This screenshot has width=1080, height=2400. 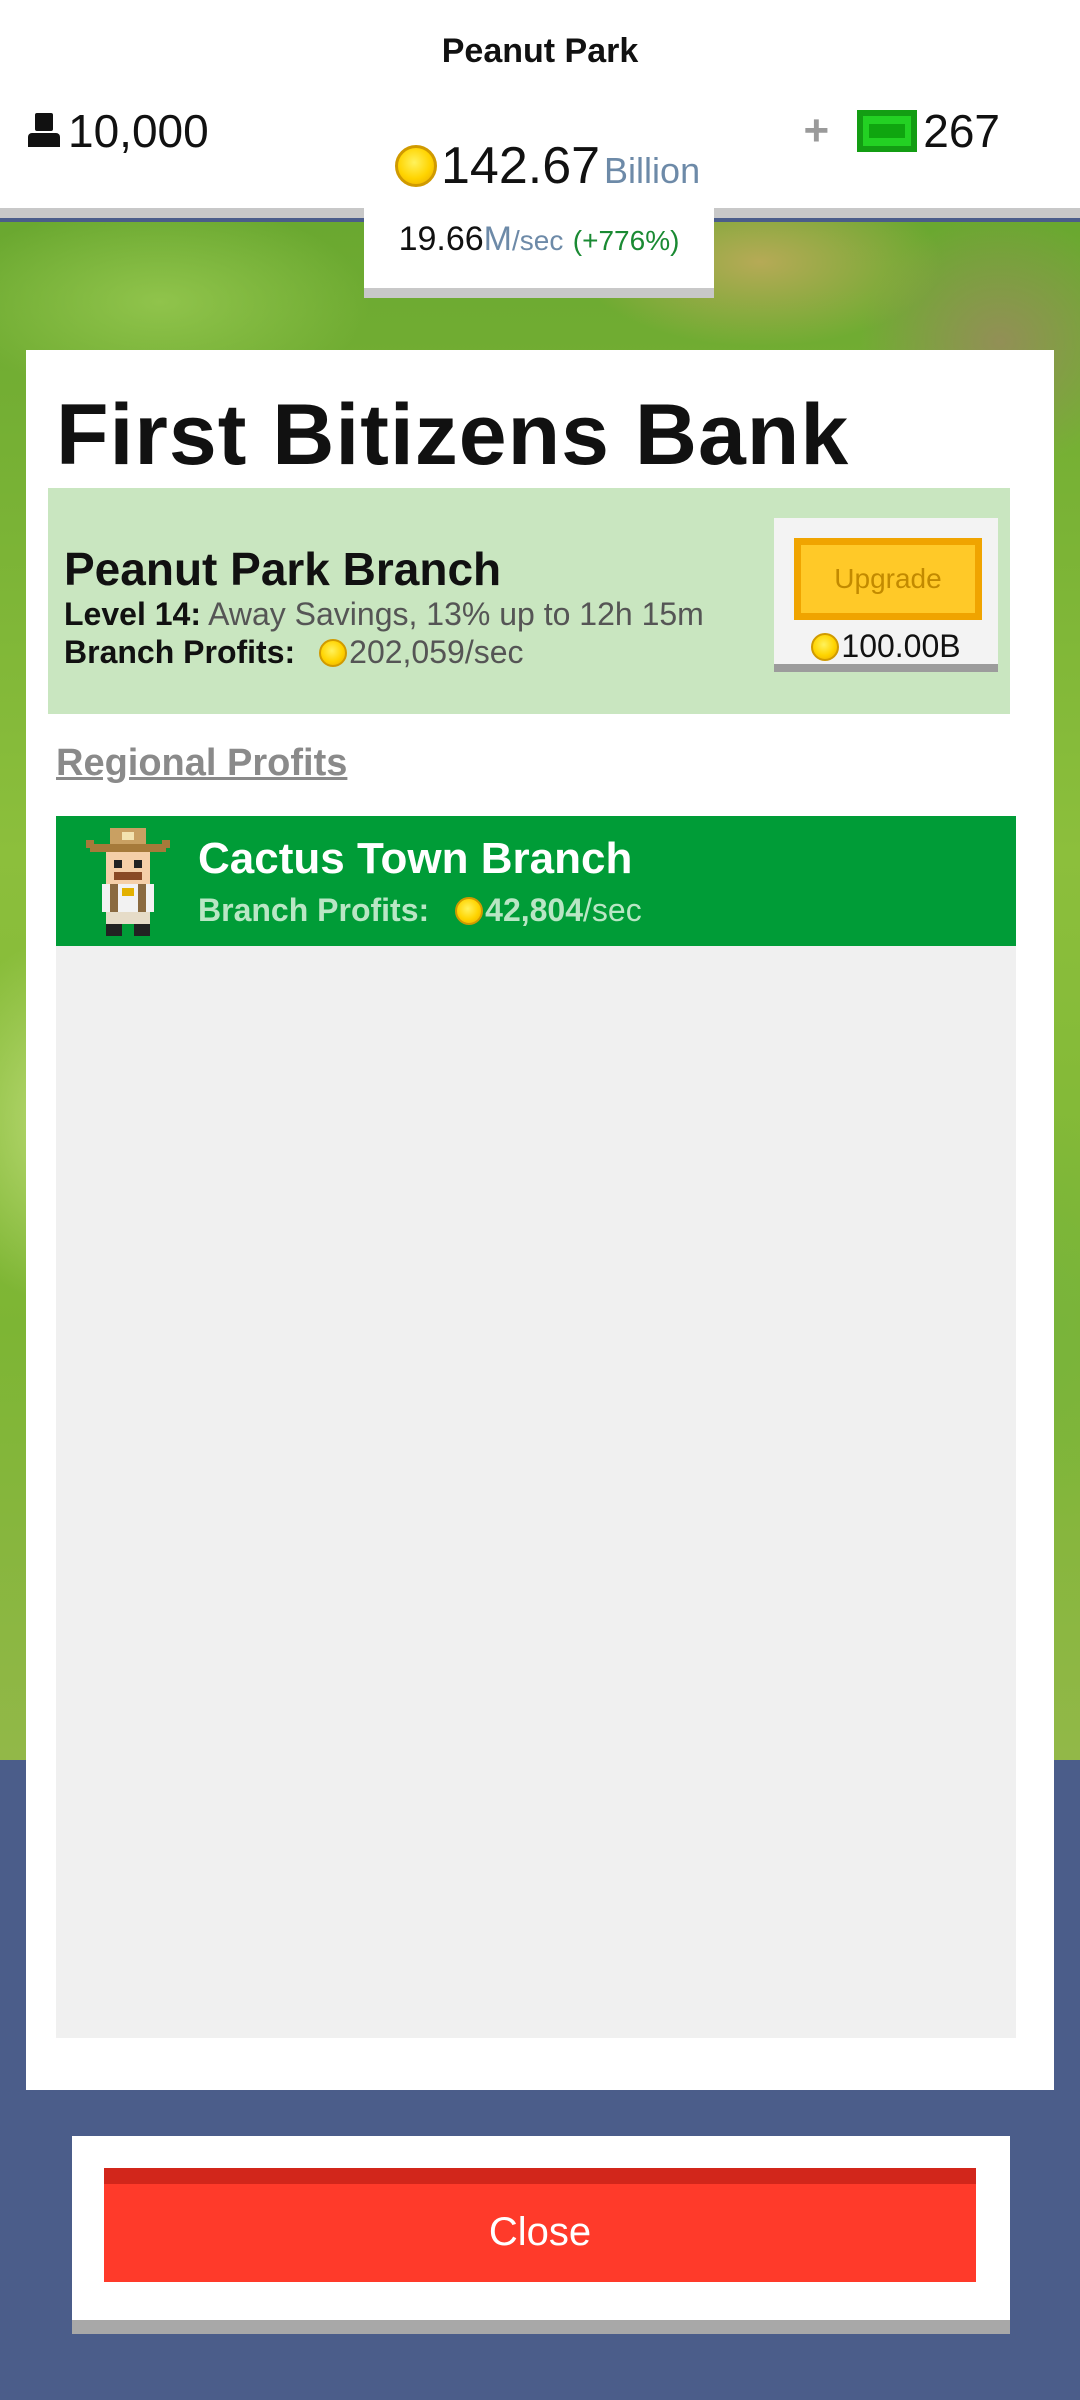 I want to click on regional-profit-value: 42,804, so click(x=534, y=910).